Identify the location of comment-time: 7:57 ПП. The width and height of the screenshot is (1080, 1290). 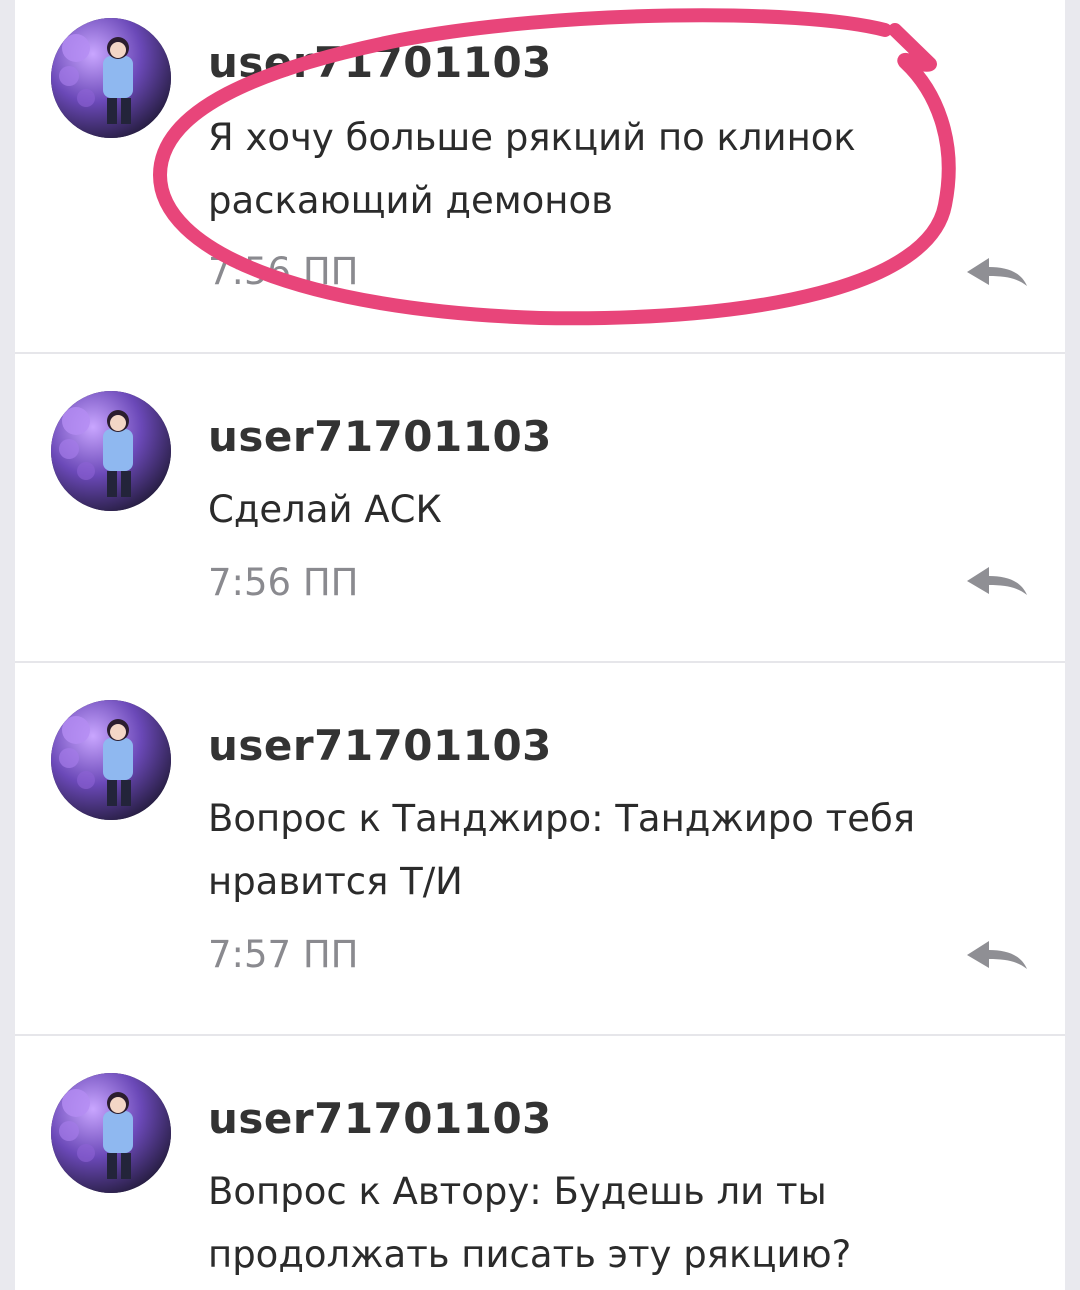
(283, 954).